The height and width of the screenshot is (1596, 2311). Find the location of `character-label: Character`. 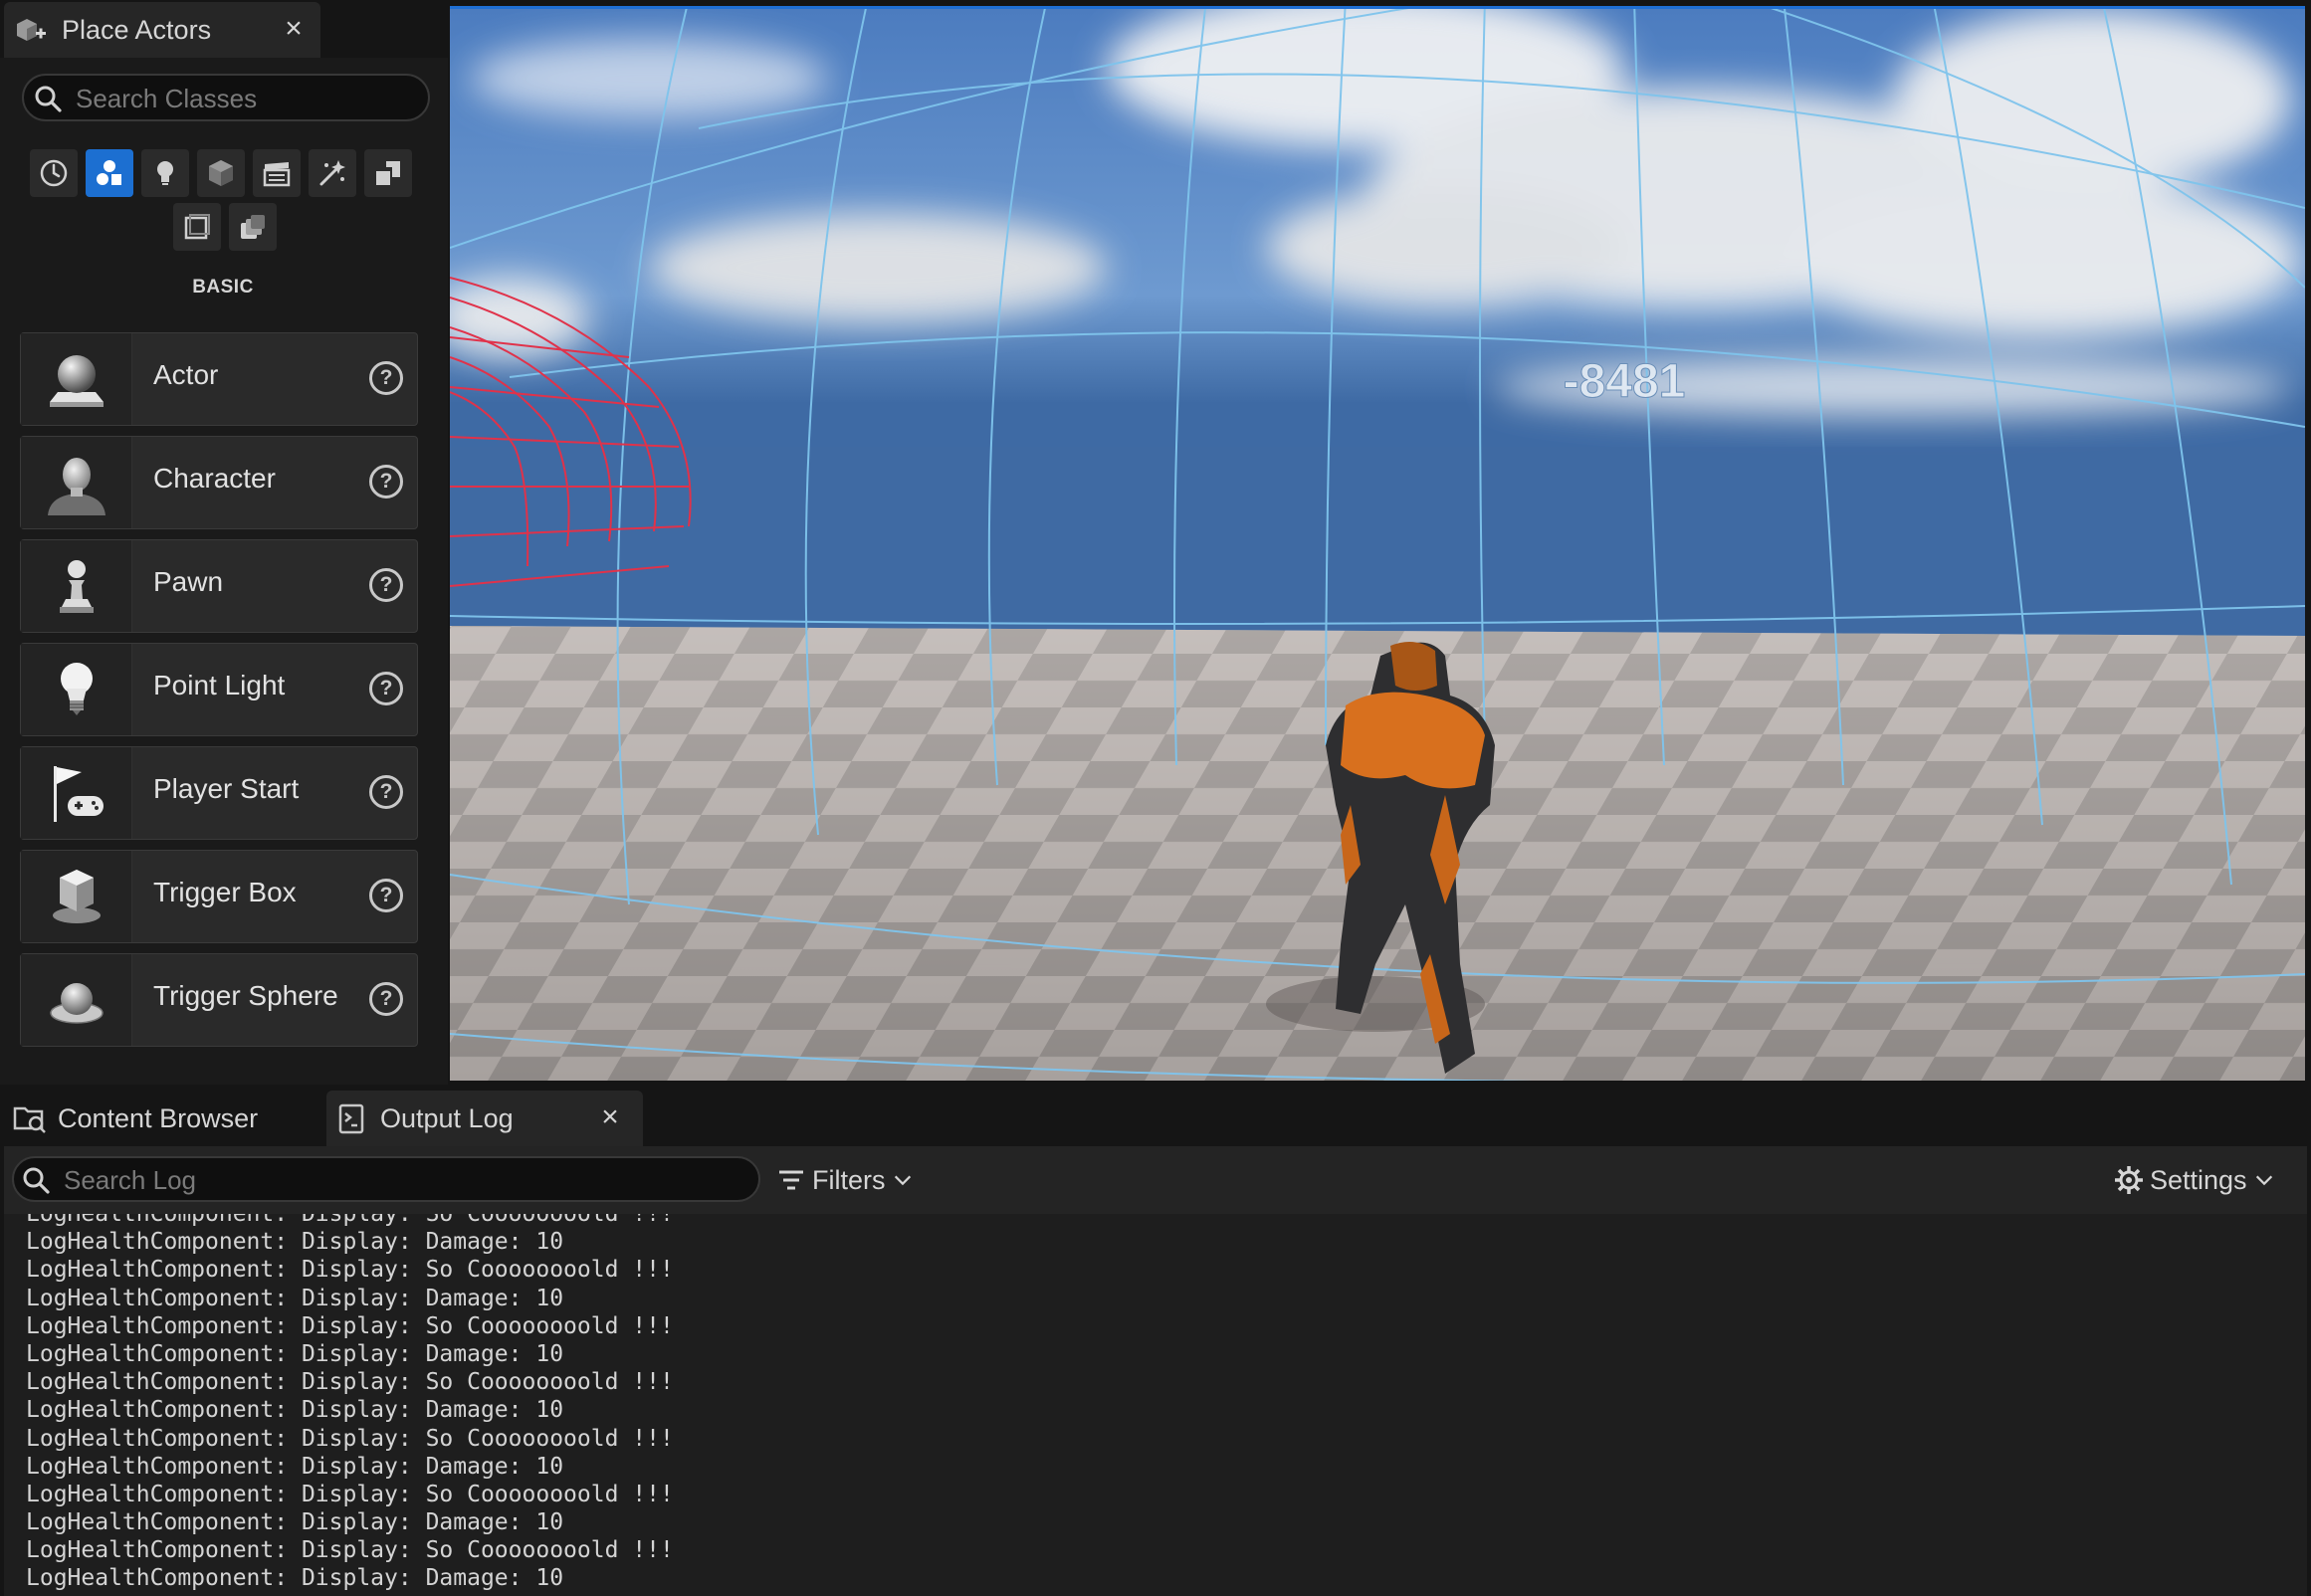

character-label: Character is located at coordinates (214, 479).